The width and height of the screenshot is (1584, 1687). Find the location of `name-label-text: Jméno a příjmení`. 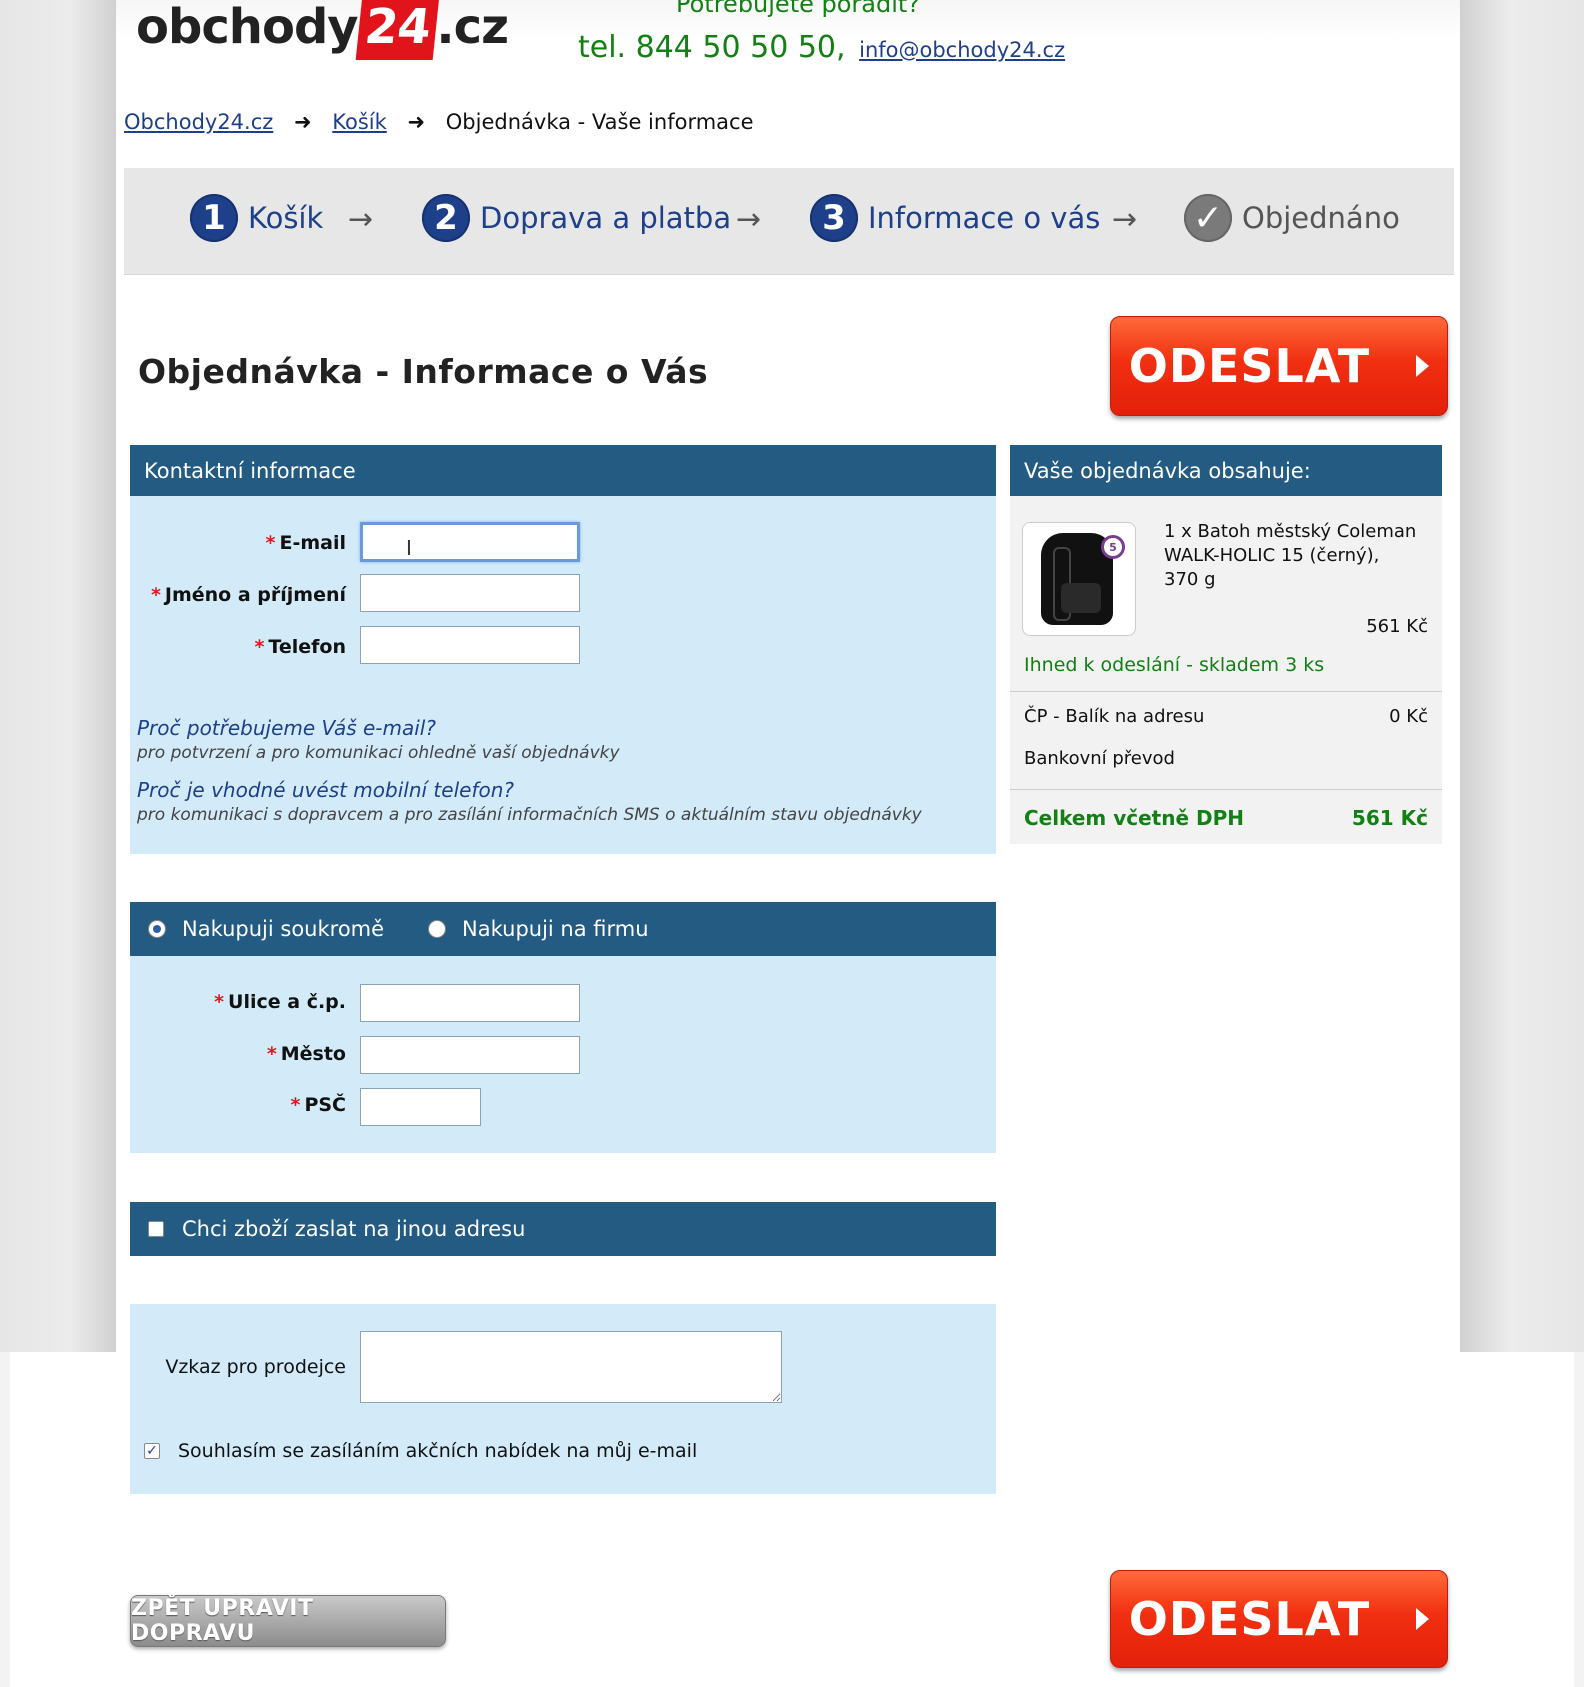

name-label-text: Jméno a příjmení is located at coordinates (255, 595).